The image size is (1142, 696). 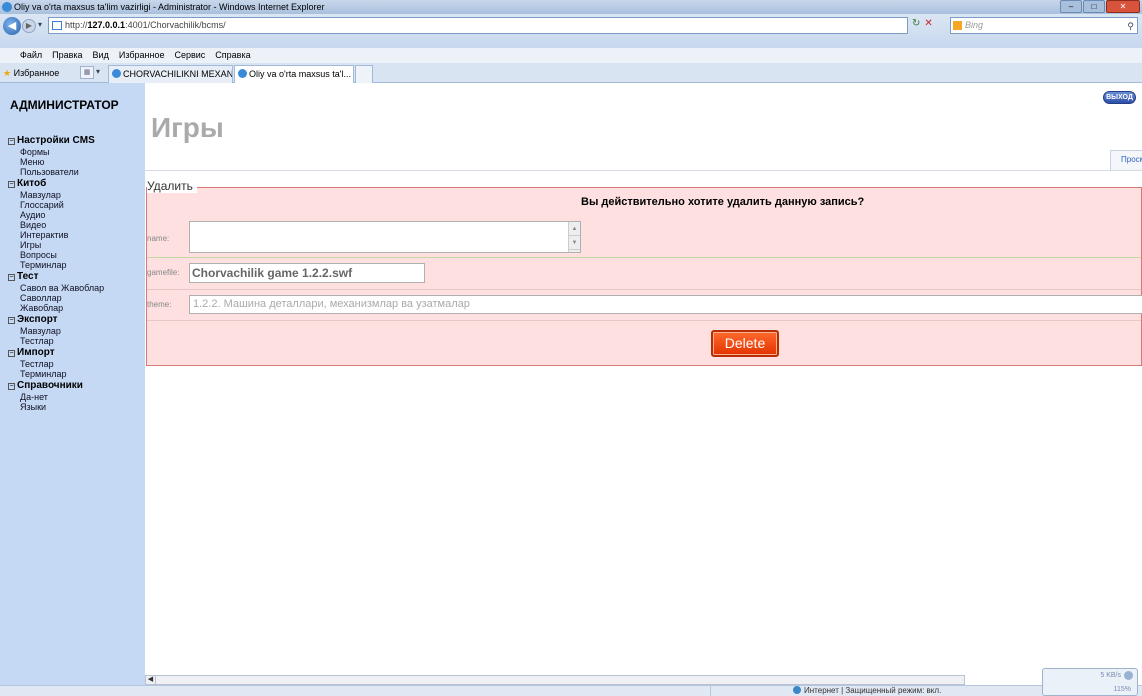 What do you see at coordinates (172, 186) in the screenshot?
I see `form-legend: Удалить` at bounding box center [172, 186].